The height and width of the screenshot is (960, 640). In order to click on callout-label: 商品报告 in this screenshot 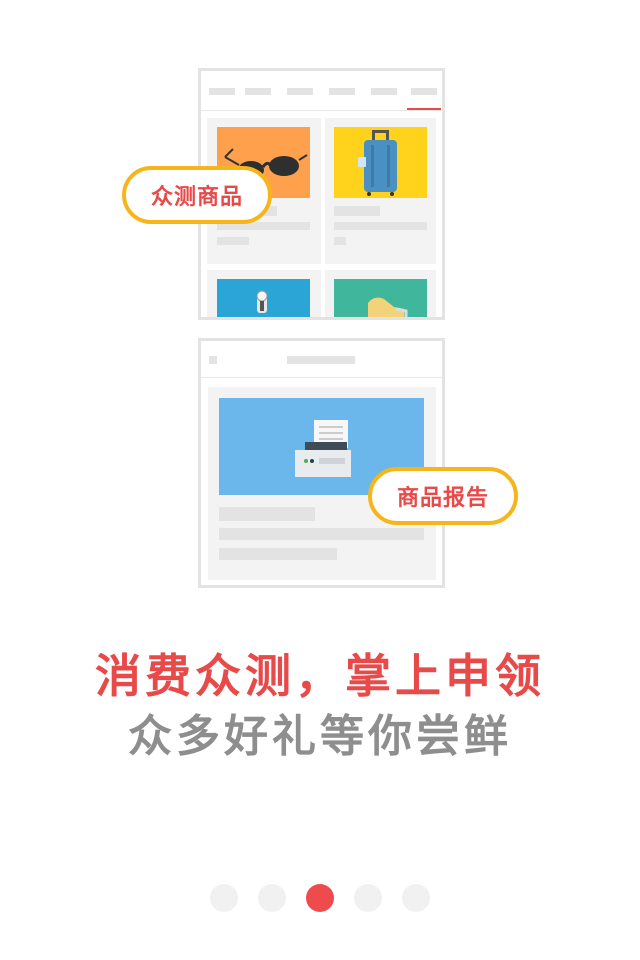, I will do `click(442, 498)`.